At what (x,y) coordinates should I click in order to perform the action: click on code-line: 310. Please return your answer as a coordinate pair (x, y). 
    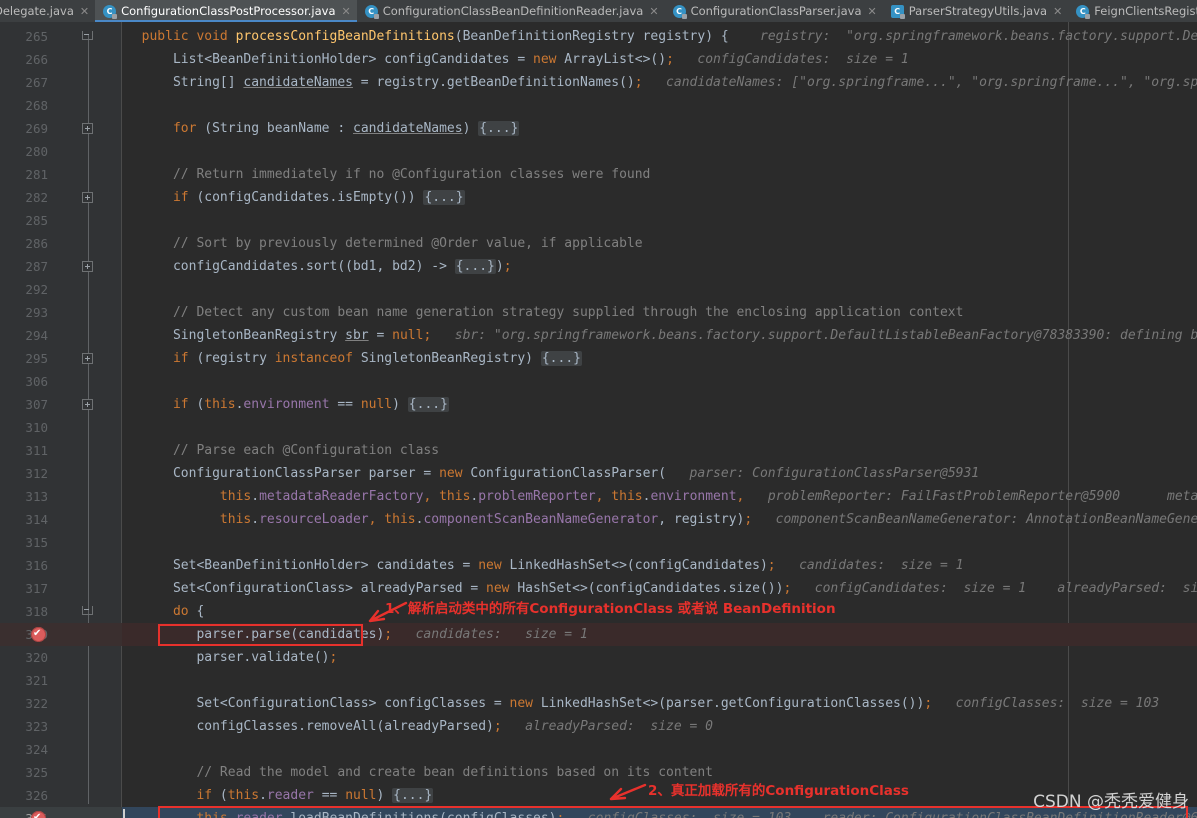
    Looking at the image, I should click on (598, 427).